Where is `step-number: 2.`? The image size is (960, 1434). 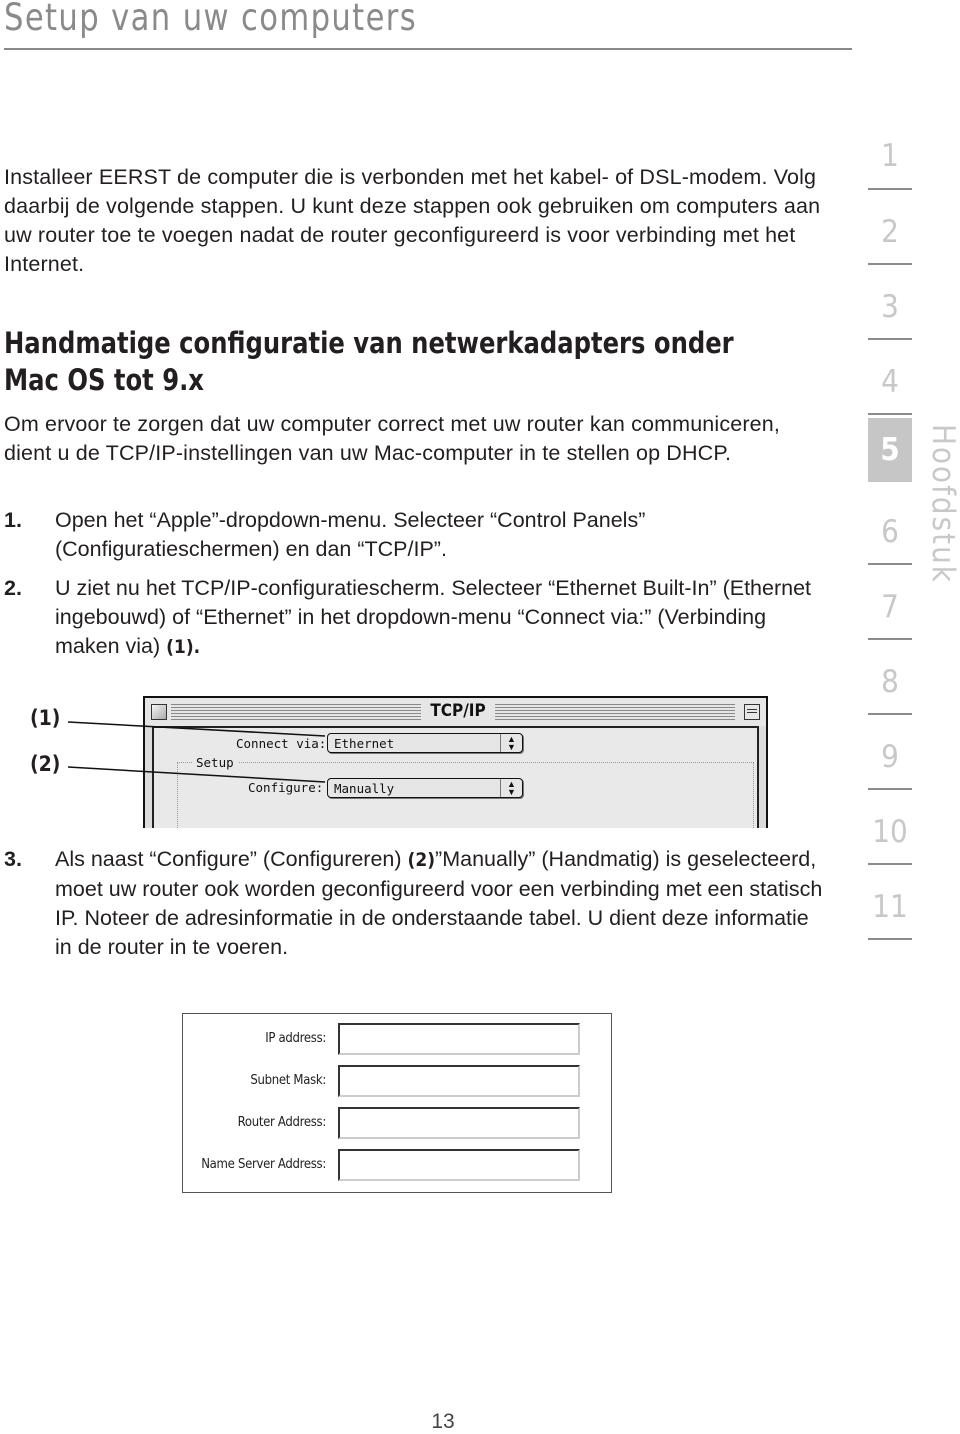
step-number: 2. is located at coordinates (13, 588).